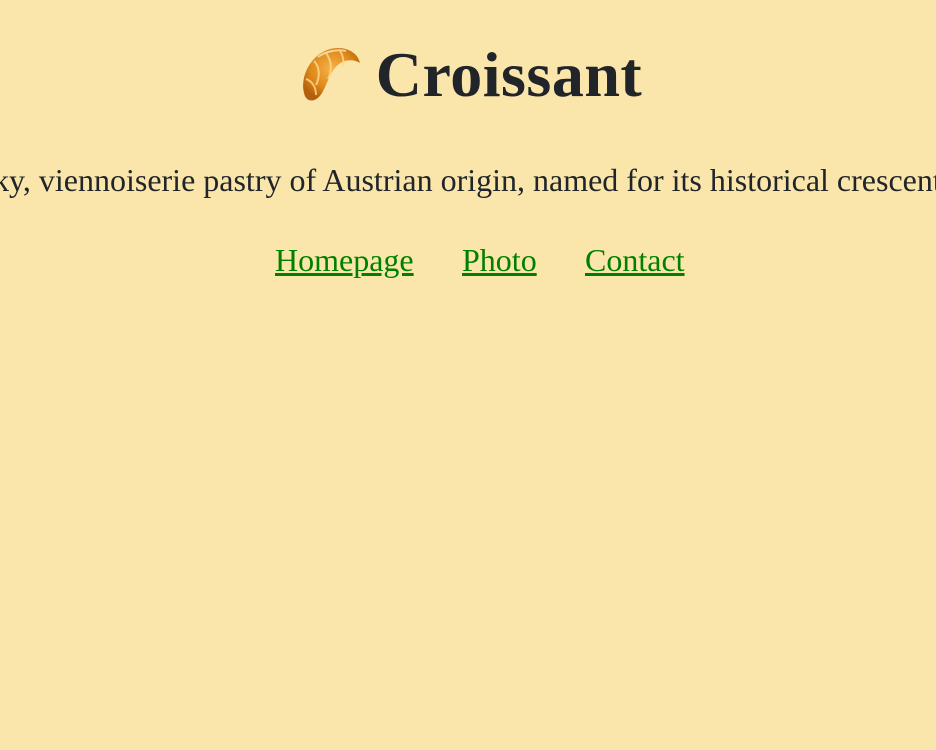 This screenshot has height=750, width=936. I want to click on nav-links: Homepage Photo Contact, so click(468, 260).